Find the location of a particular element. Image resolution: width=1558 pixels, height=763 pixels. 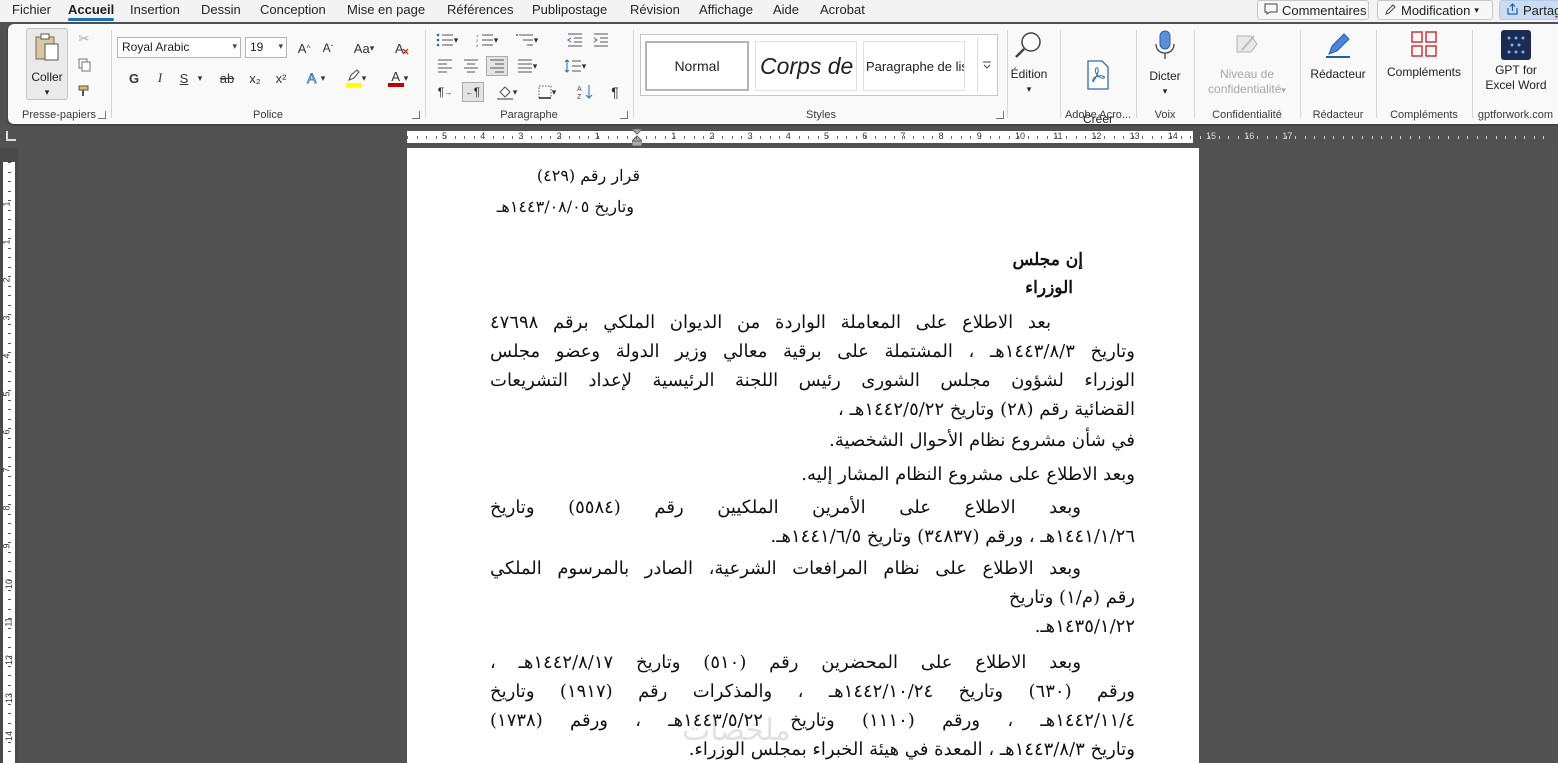

tab-layout: Mise en page is located at coordinates (386, 9).